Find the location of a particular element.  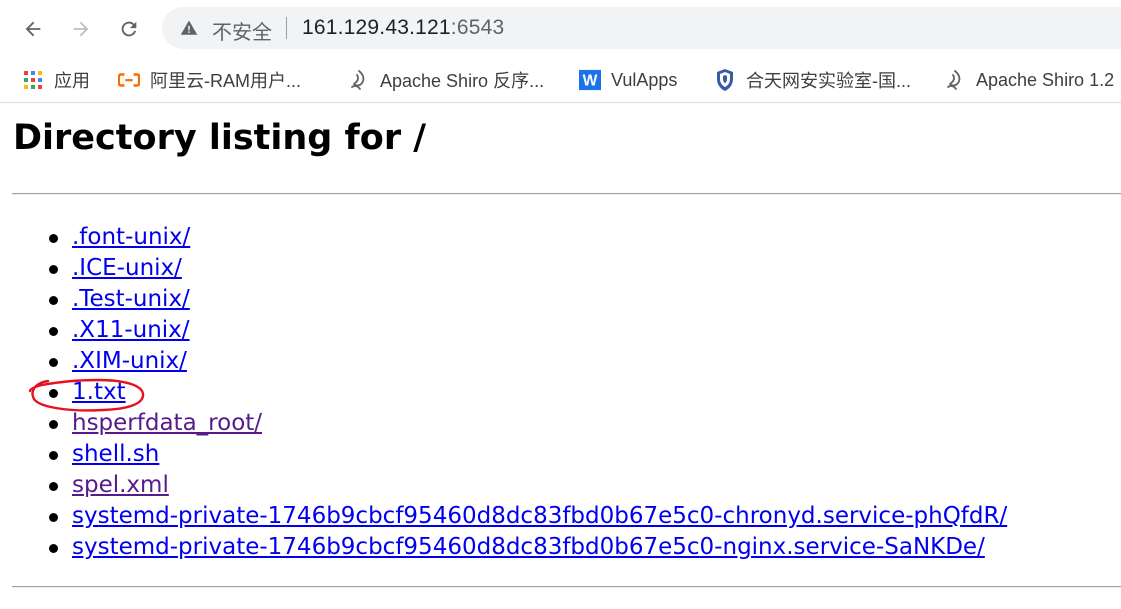

file-link: hsperfdata_root/ is located at coordinates (167, 423).